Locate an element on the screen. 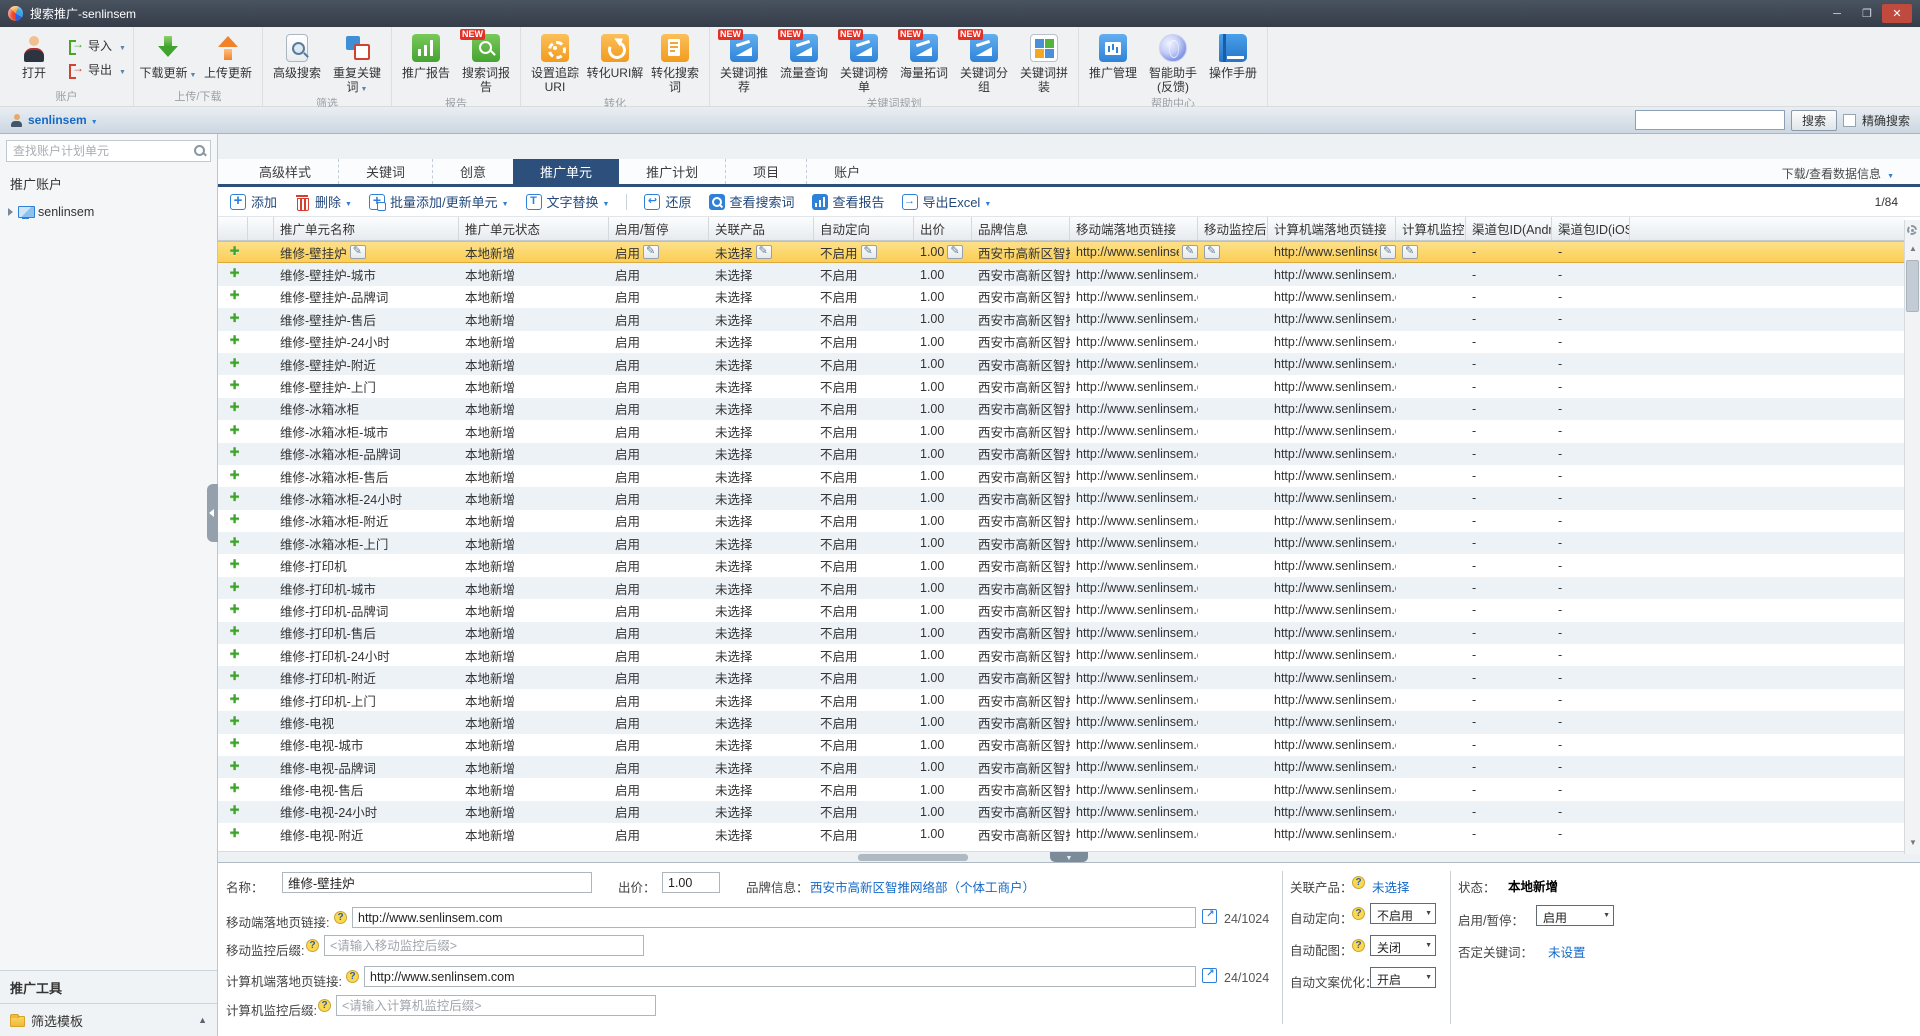  promotion-manage-button: 推广管理 is located at coordinates (1113, 55).